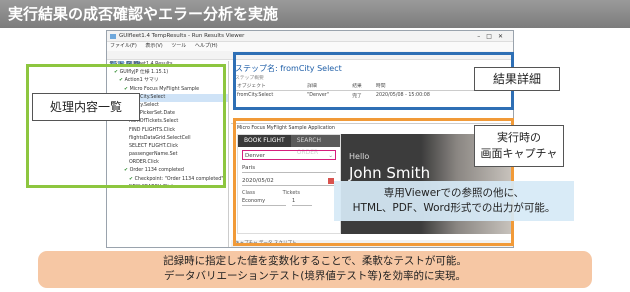 Image resolution: width=630 pixels, height=292 pixels. I want to click on menu-help: ヘルプ(H), so click(206, 46).